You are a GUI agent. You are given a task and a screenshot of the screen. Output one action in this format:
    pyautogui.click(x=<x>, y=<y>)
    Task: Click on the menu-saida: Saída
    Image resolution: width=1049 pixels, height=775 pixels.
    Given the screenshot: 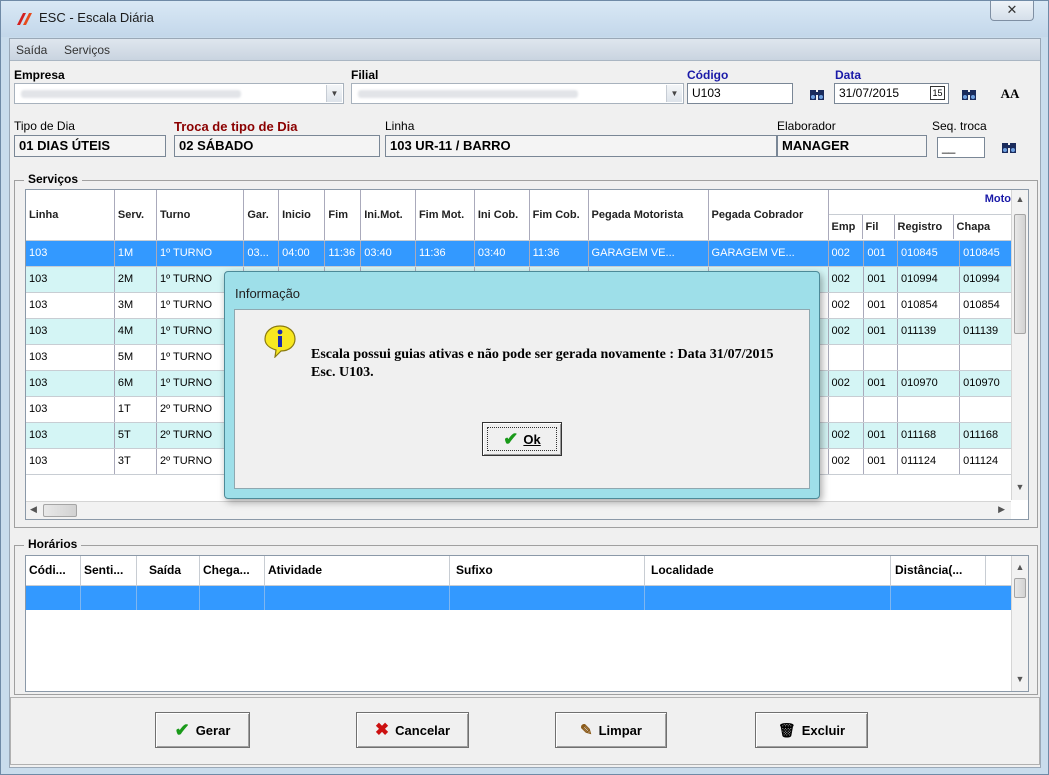 What is the action you would take?
    pyautogui.click(x=31, y=50)
    